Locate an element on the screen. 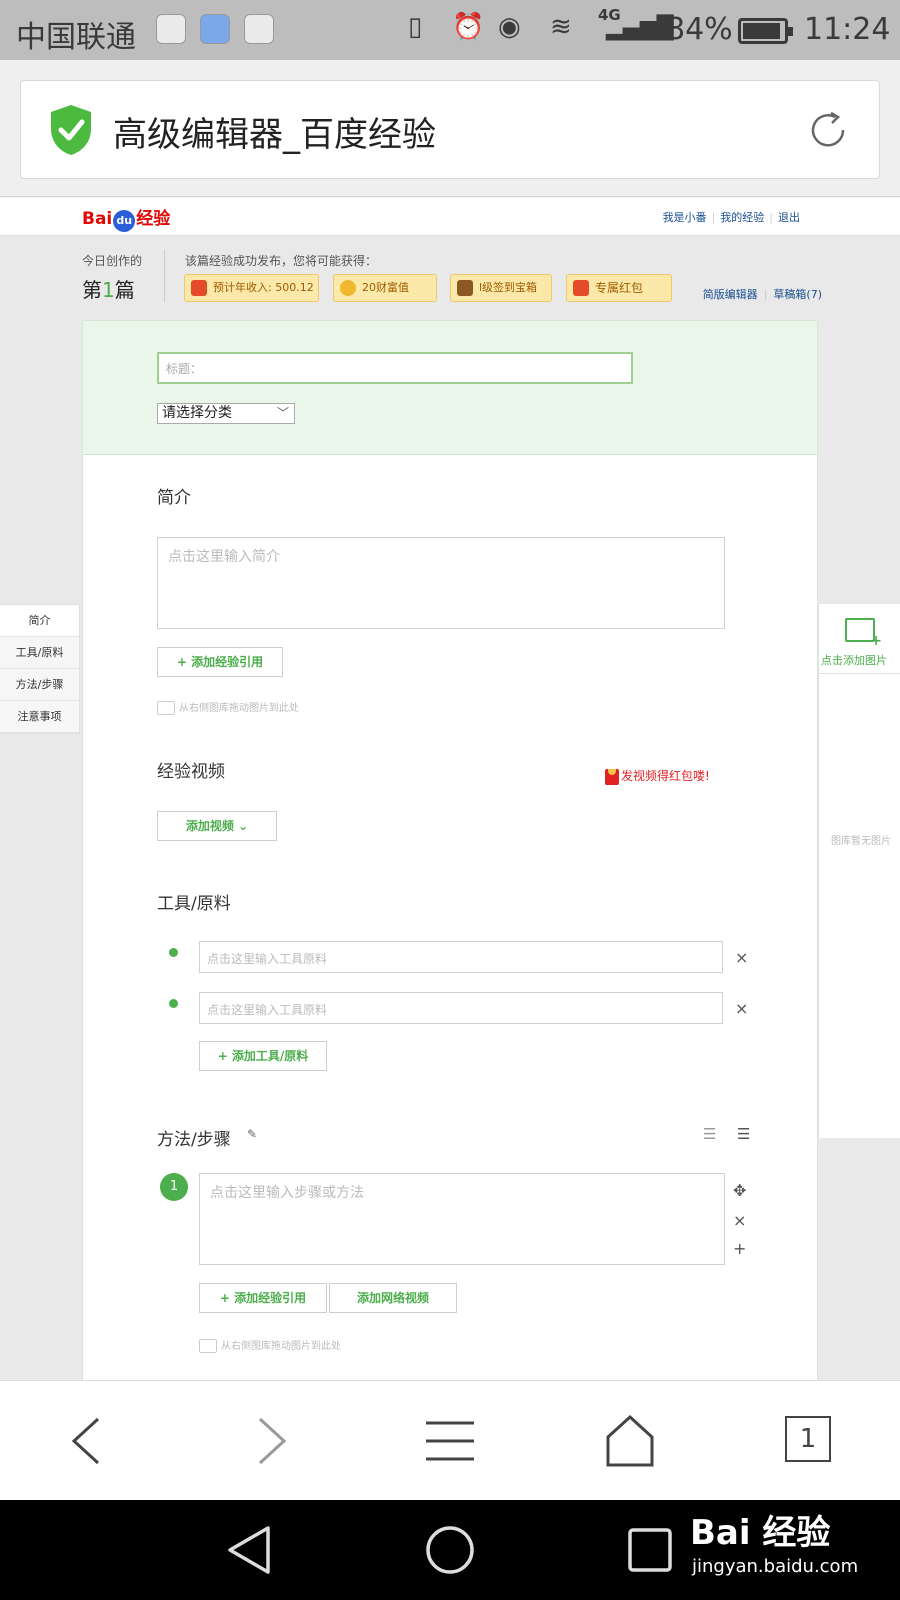  signal-icon: ▂▄▆█ is located at coordinates (640, 28).